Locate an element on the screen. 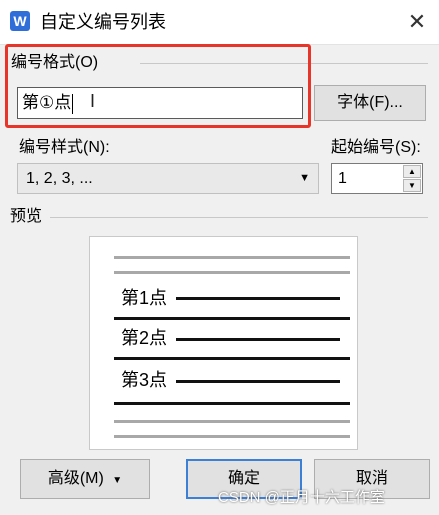 The image size is (439, 515). preview-label: 预览 is located at coordinates (26, 216).